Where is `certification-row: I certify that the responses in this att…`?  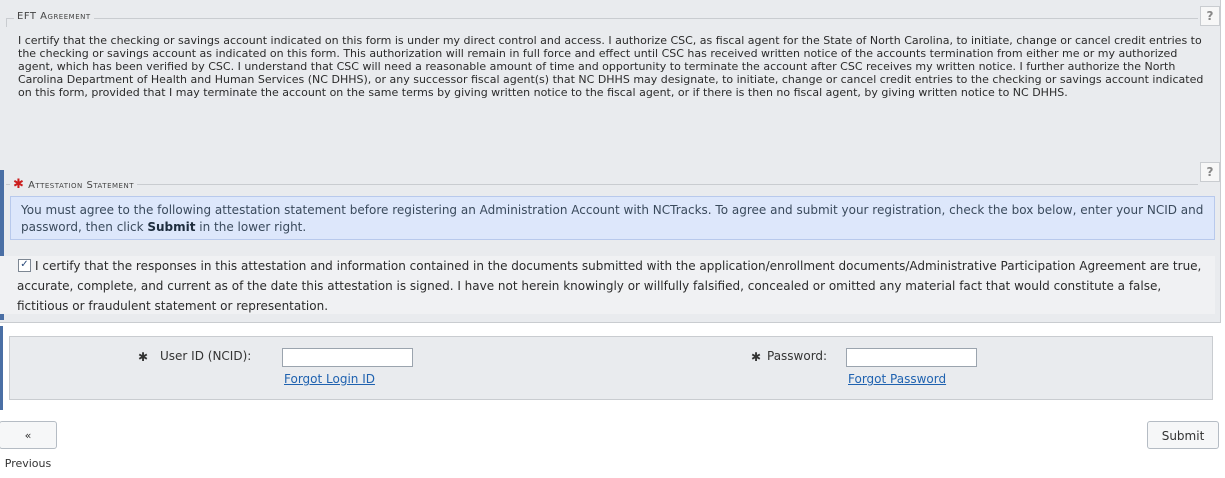 certification-row: I certify that the responses in this att… is located at coordinates (607, 285).